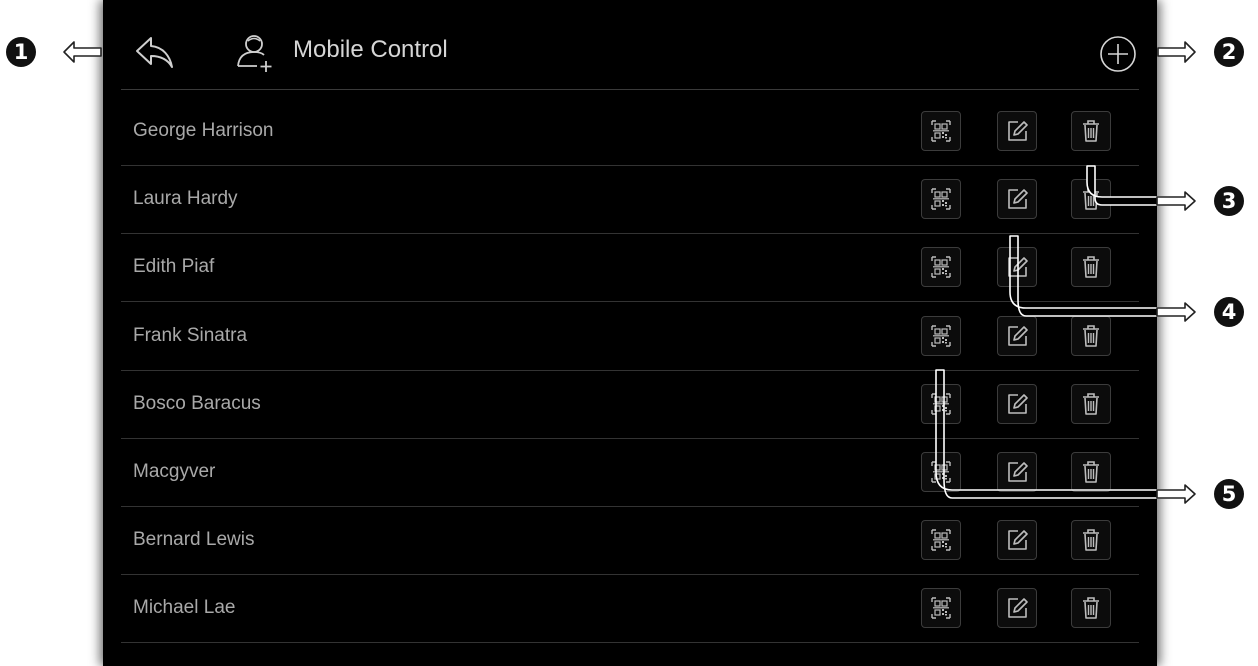  I want to click on plus-circle-icon, so click(1118, 54).